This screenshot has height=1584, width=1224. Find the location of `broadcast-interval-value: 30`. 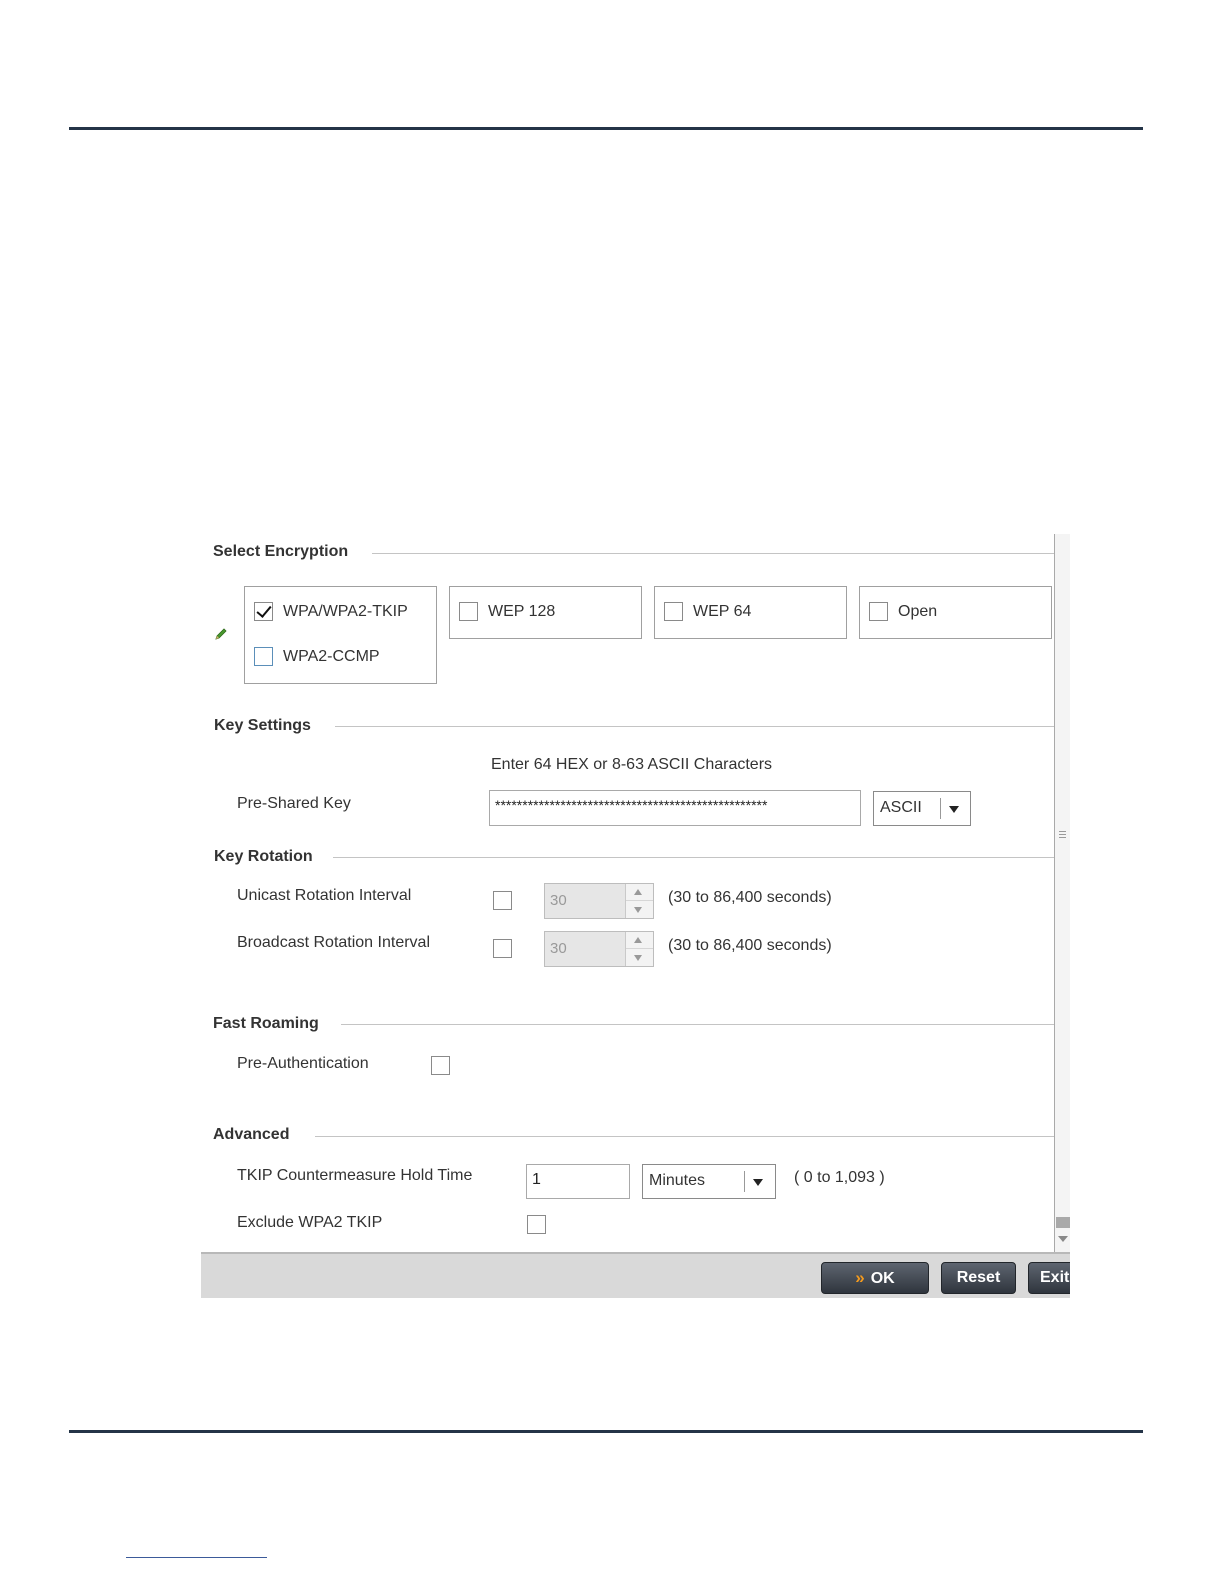

broadcast-interval-value: 30 is located at coordinates (558, 948).